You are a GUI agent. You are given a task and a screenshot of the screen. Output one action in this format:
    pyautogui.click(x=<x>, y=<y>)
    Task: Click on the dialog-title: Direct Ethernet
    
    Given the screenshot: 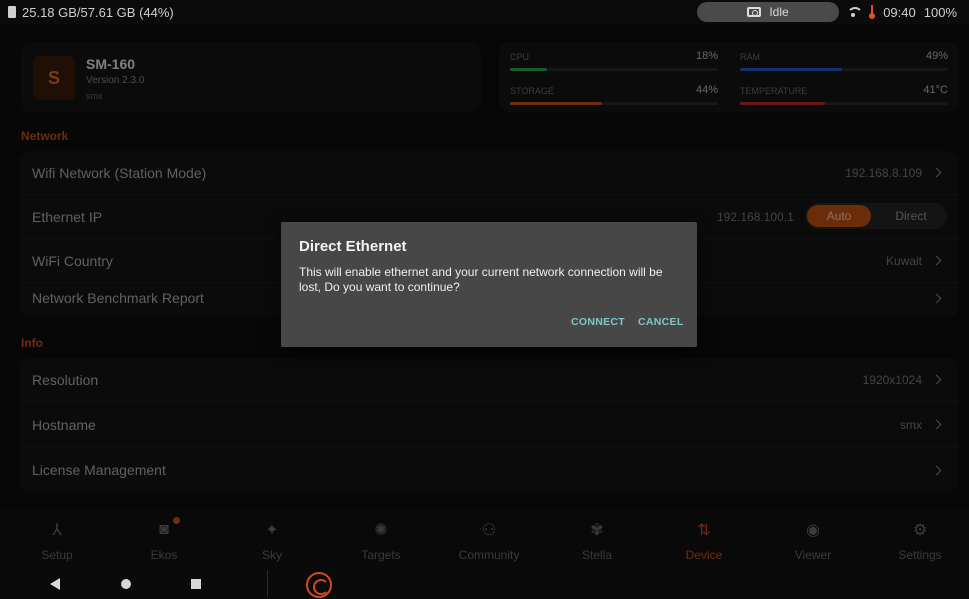 What is the action you would take?
    pyautogui.click(x=353, y=246)
    